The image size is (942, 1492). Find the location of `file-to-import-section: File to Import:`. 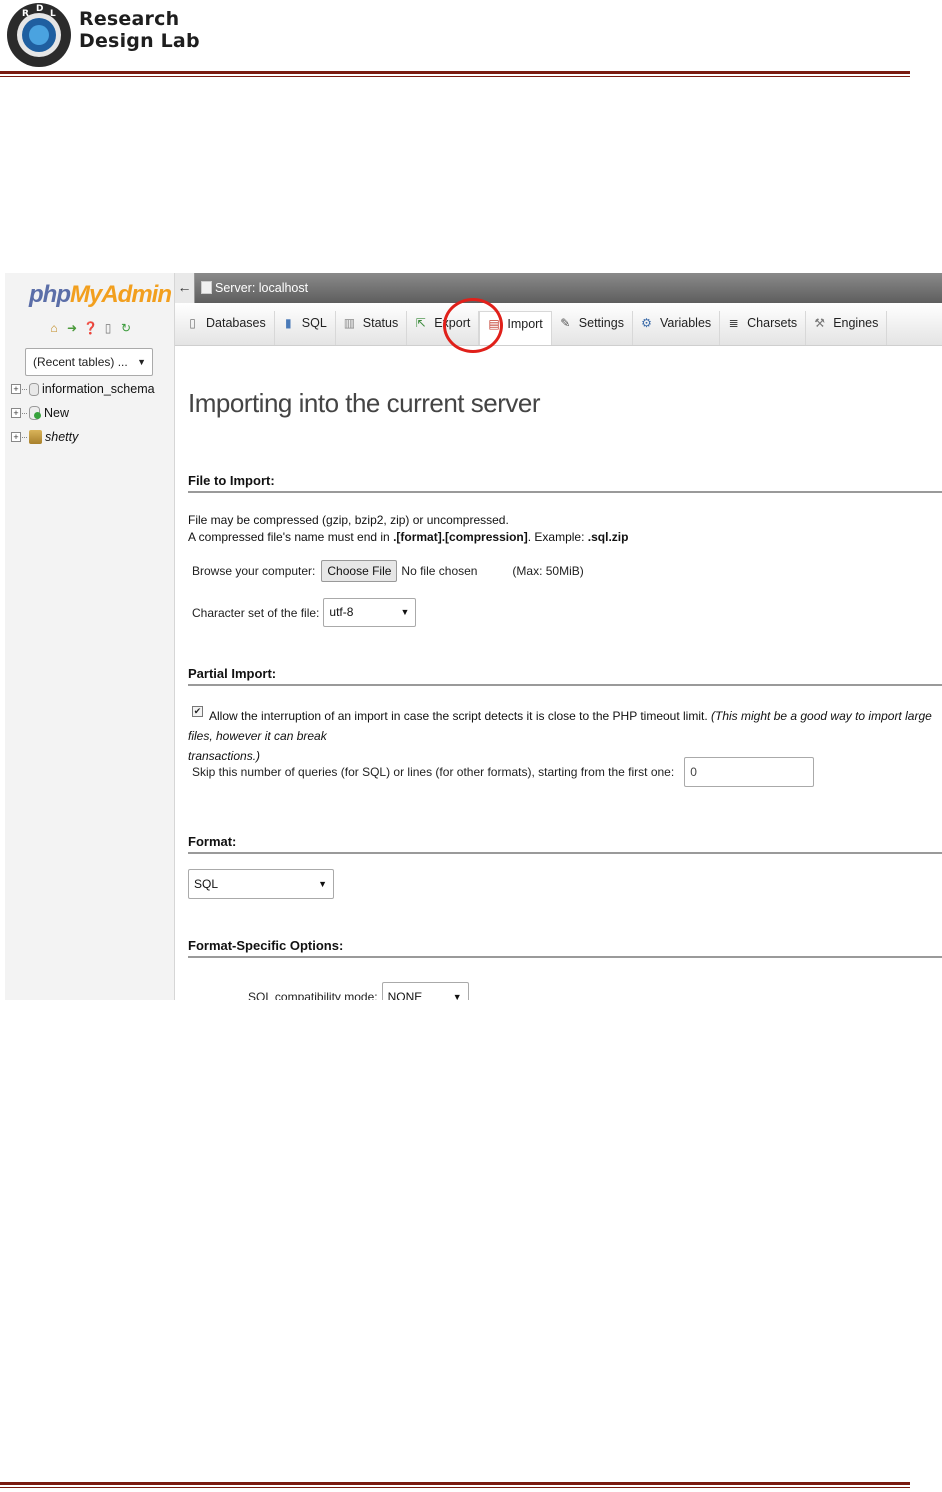

file-to-import-section: File to Import: is located at coordinates (565, 483).